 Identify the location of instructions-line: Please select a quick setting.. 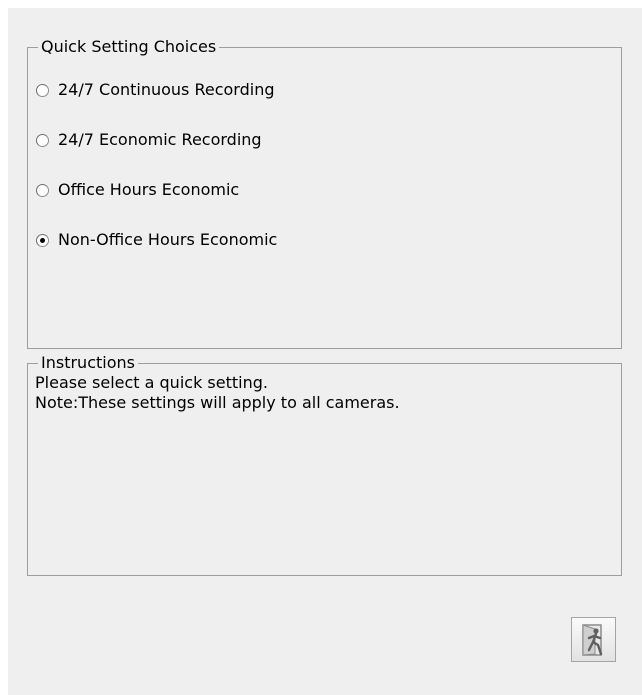
(151, 382).